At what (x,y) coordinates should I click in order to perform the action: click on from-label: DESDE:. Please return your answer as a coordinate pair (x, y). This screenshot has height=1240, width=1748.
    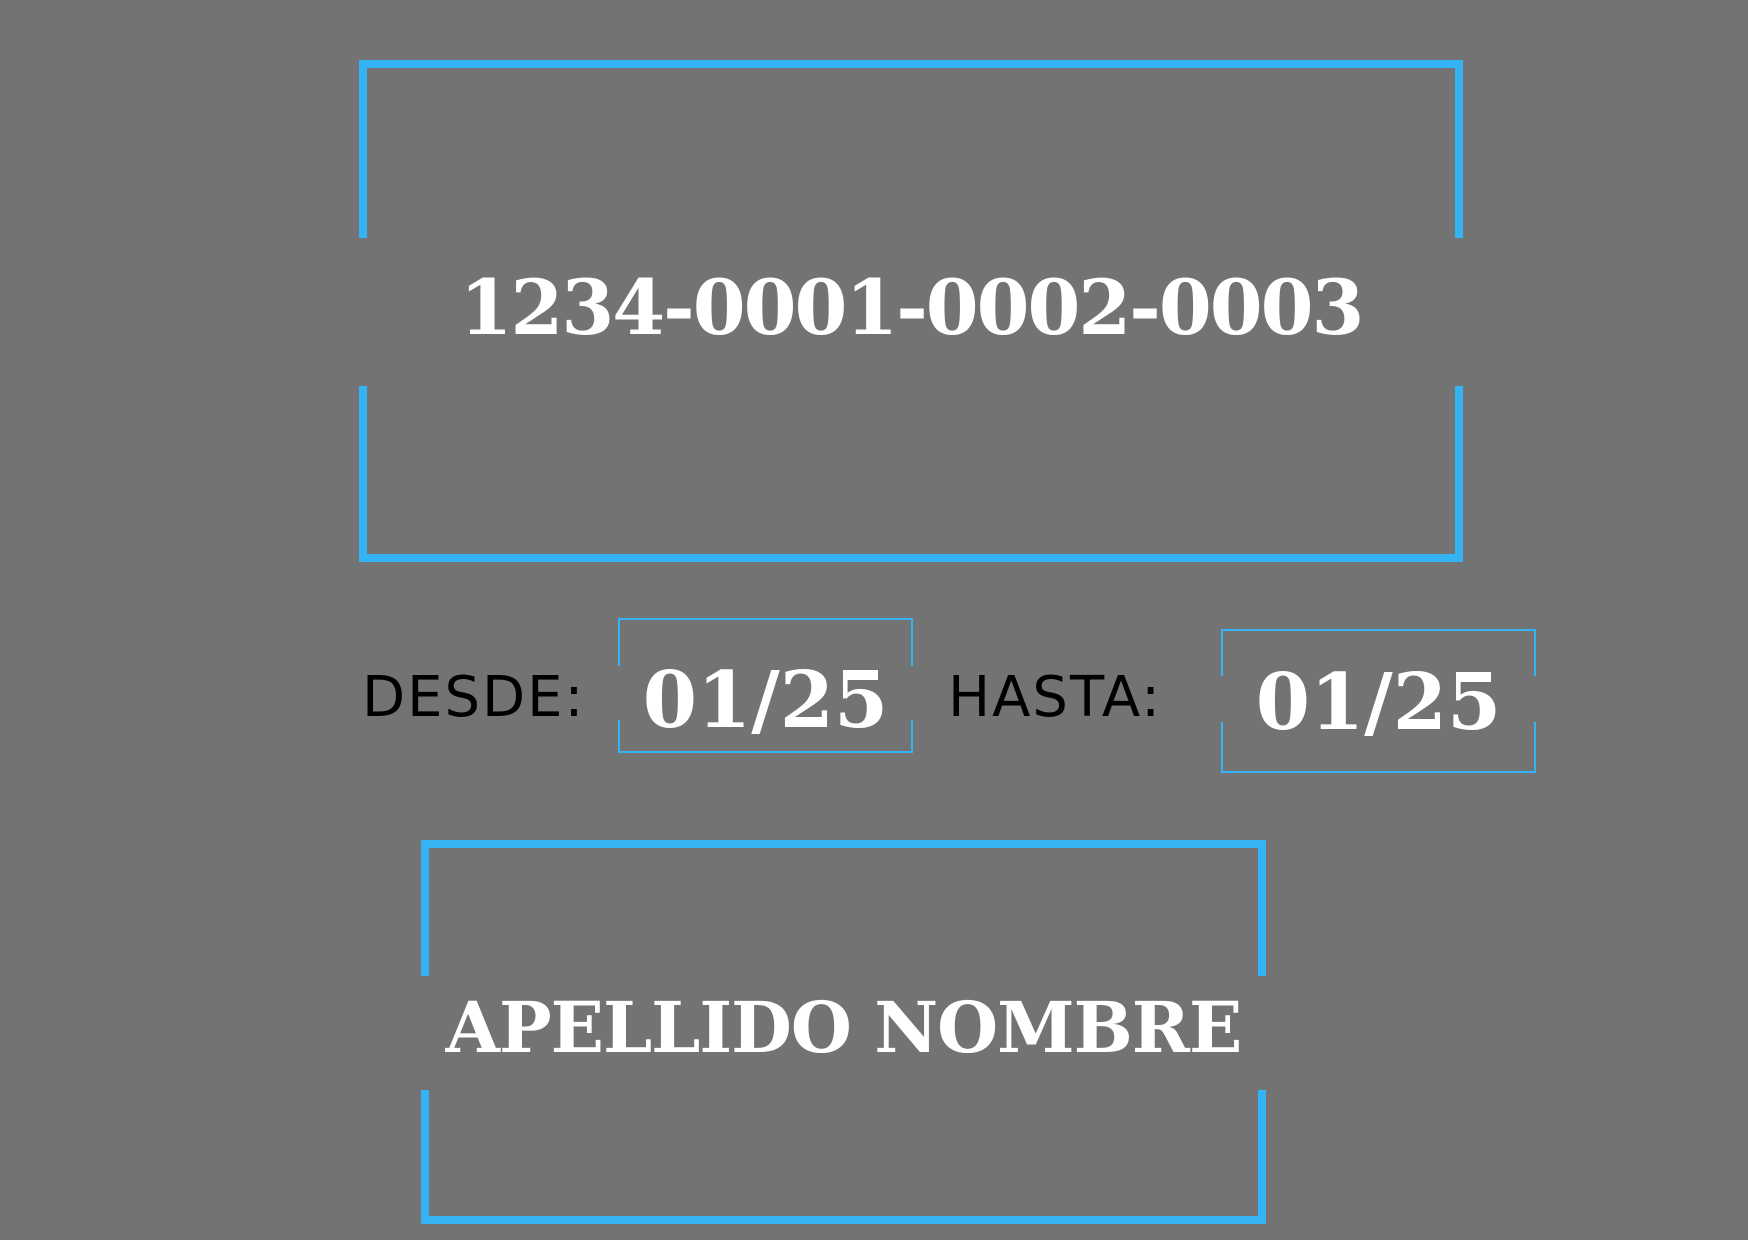
    Looking at the image, I should click on (474, 697).